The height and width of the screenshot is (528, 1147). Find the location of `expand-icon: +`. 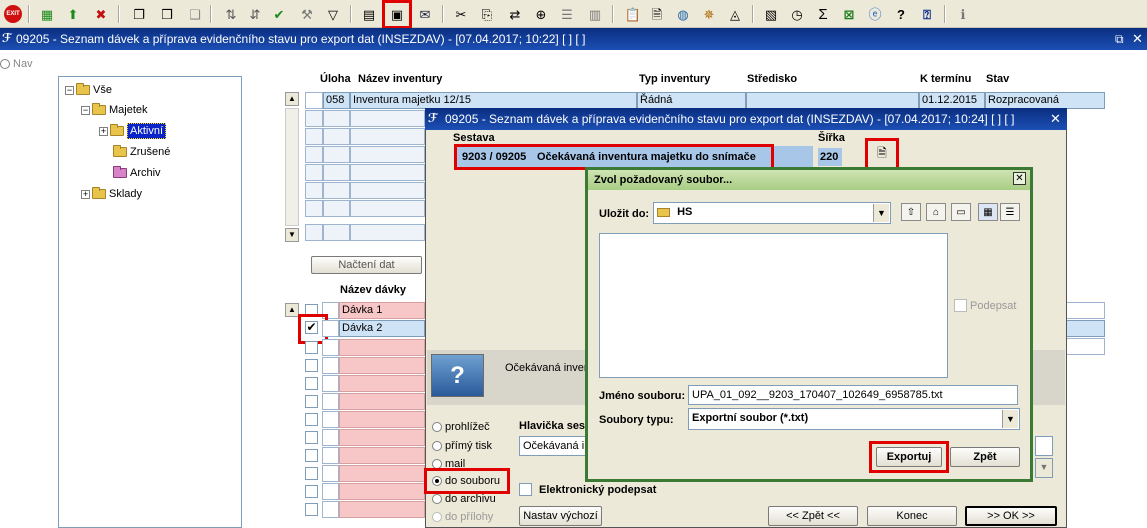

expand-icon: + is located at coordinates (85, 194).